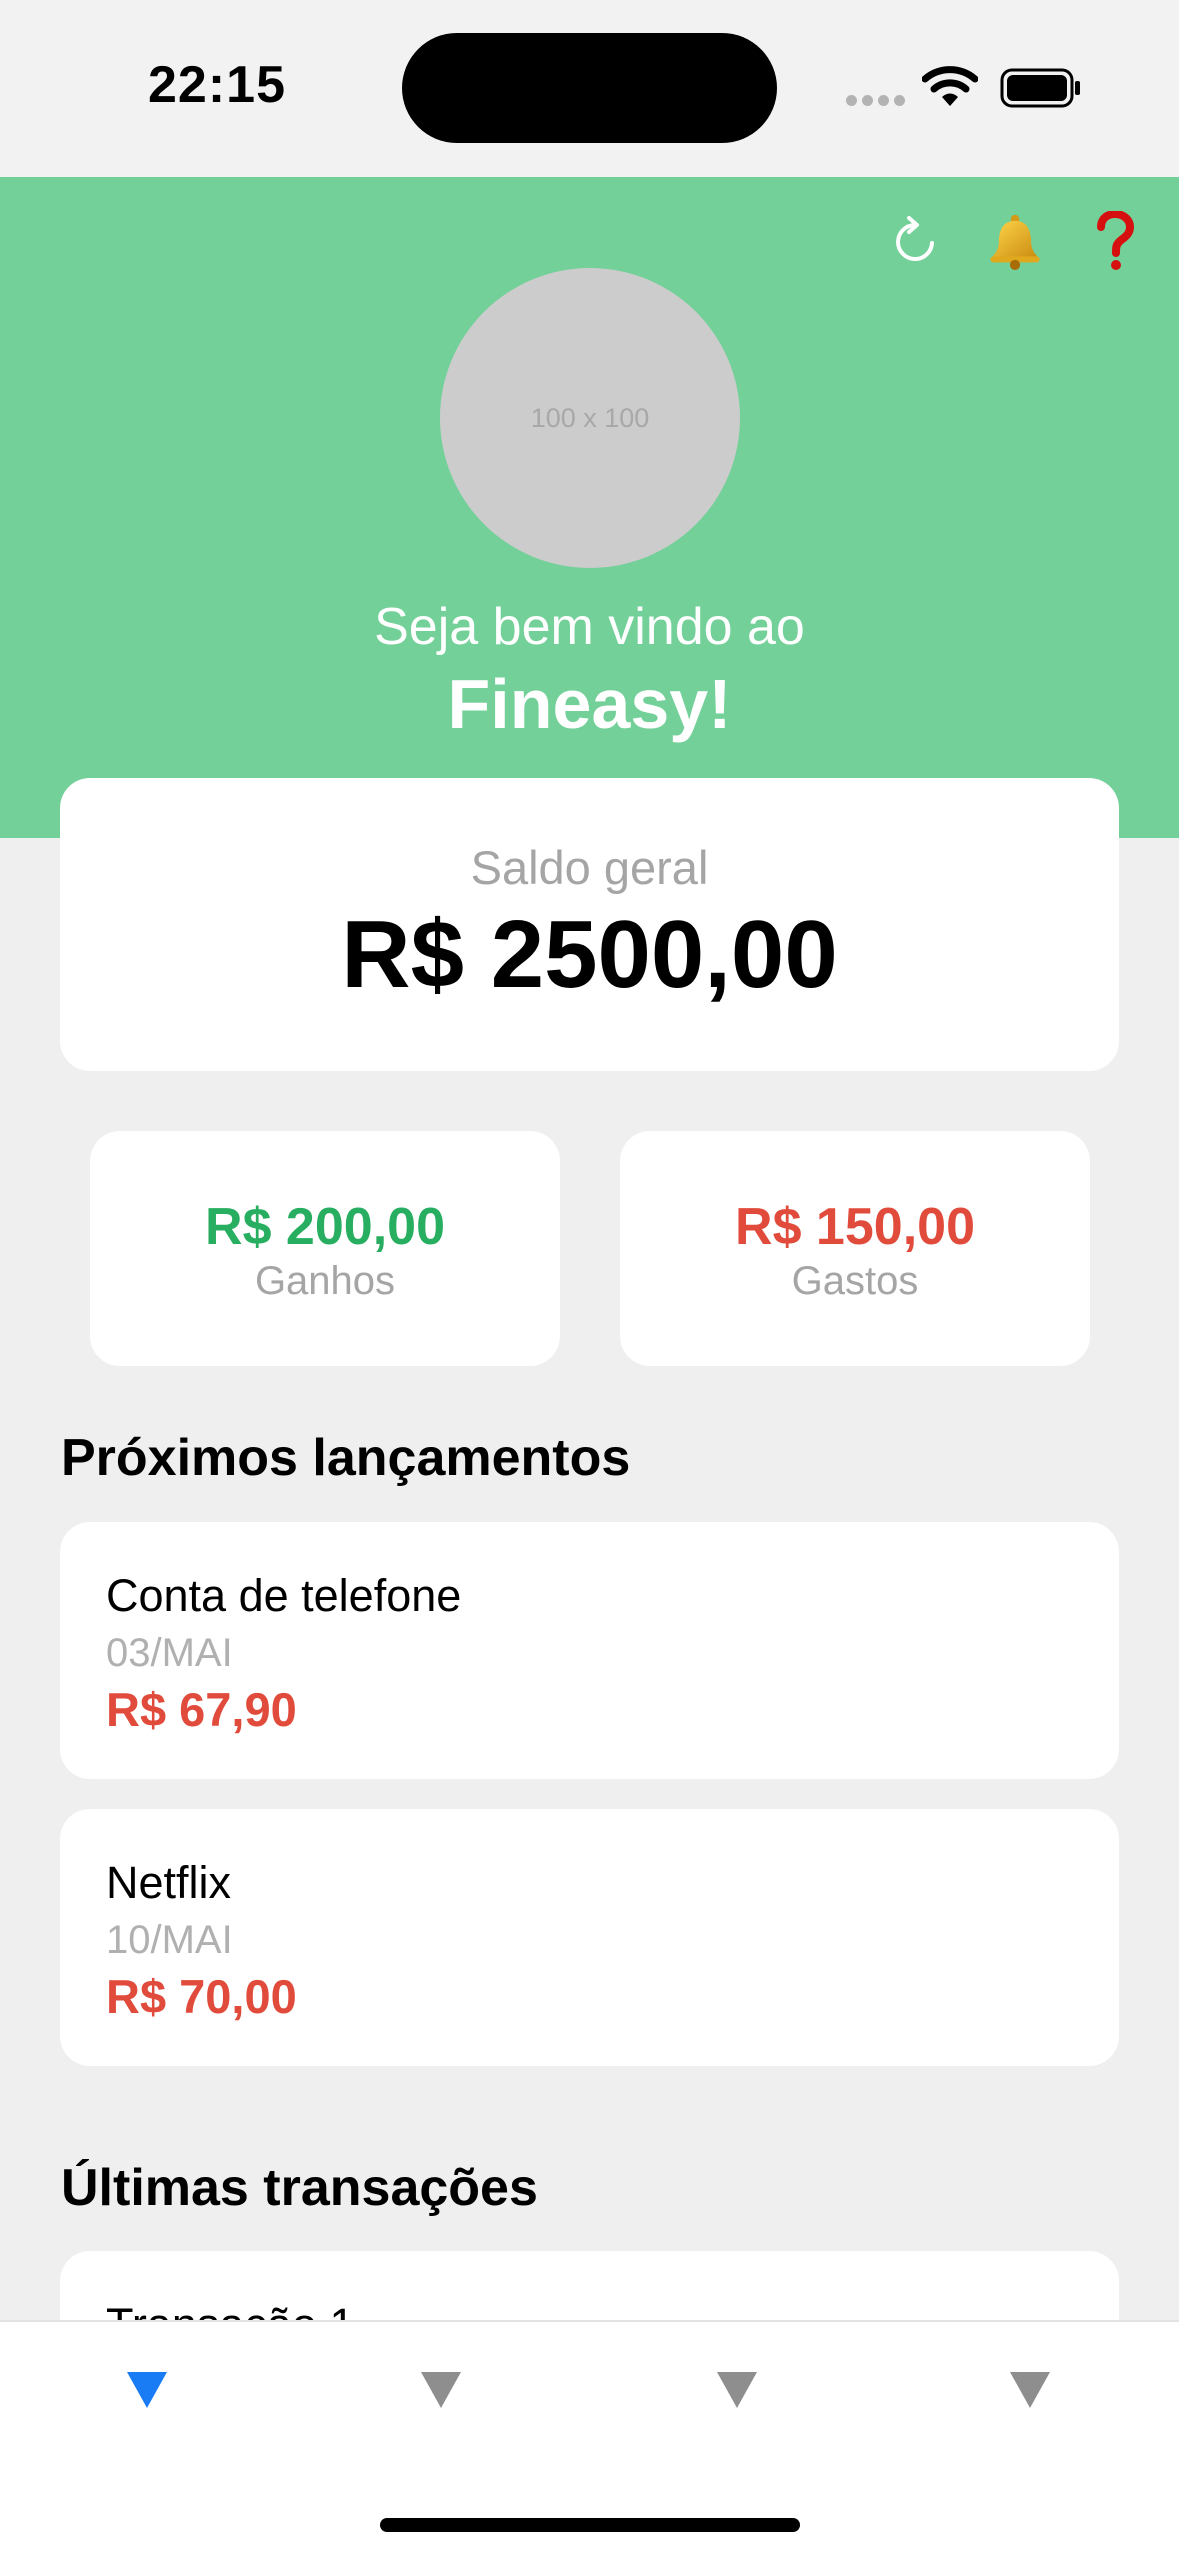 Image resolution: width=1179 pixels, height=2556 pixels. Describe the element at coordinates (589, 954) in the screenshot. I see `balance-value: R$ 2500,00` at that location.